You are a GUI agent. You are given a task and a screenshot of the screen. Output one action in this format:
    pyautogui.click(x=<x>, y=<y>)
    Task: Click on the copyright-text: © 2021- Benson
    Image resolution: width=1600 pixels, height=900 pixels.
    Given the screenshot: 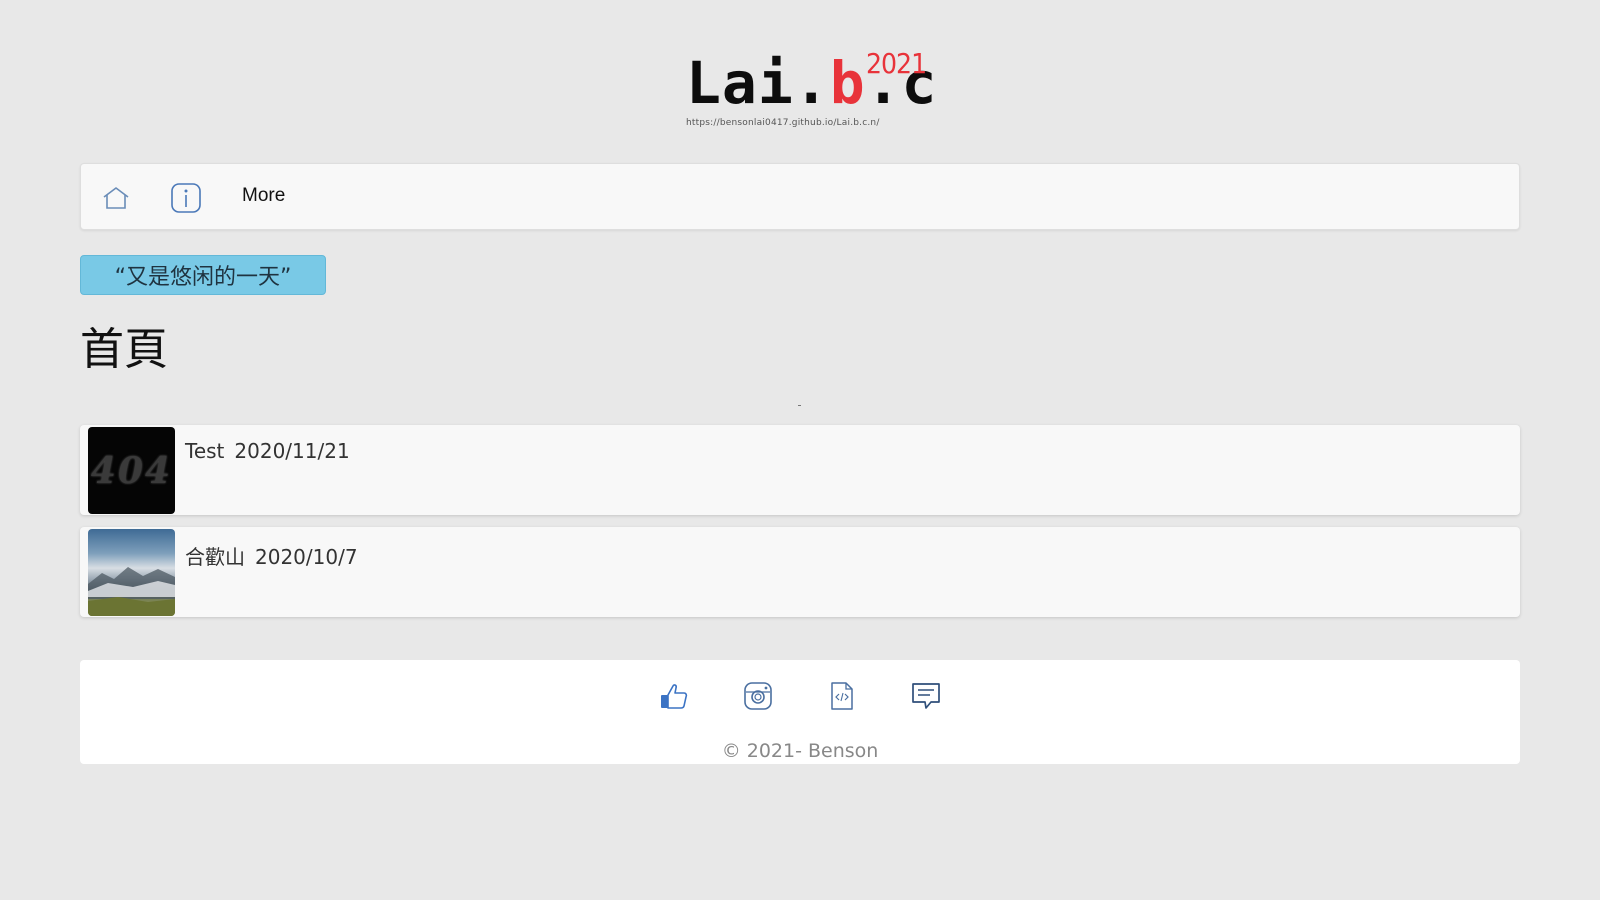 What is the action you would take?
    pyautogui.click(x=800, y=751)
    